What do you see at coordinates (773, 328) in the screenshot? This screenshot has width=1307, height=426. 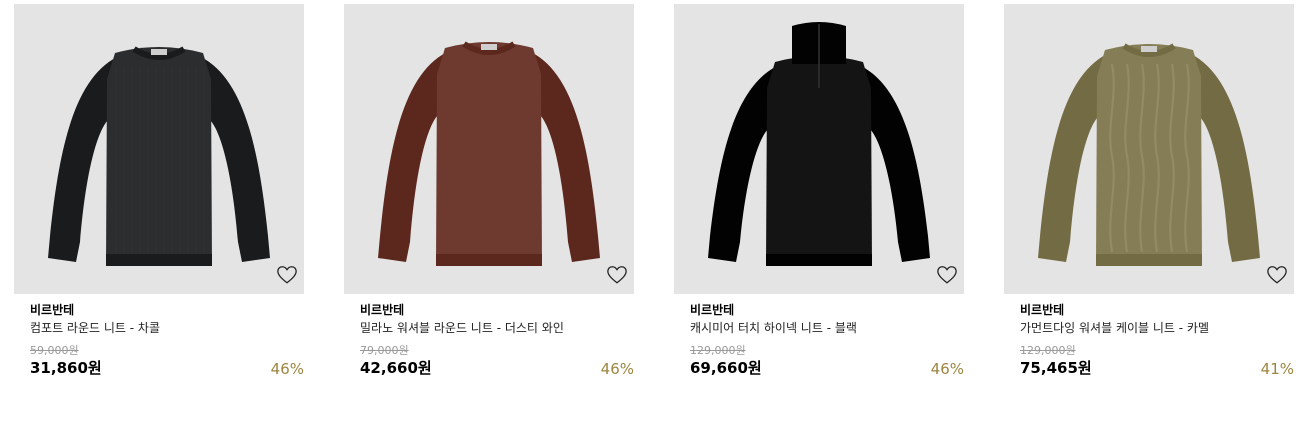 I see `product-name: 캐시미어 터치 하이넥 니트 - 블랙` at bounding box center [773, 328].